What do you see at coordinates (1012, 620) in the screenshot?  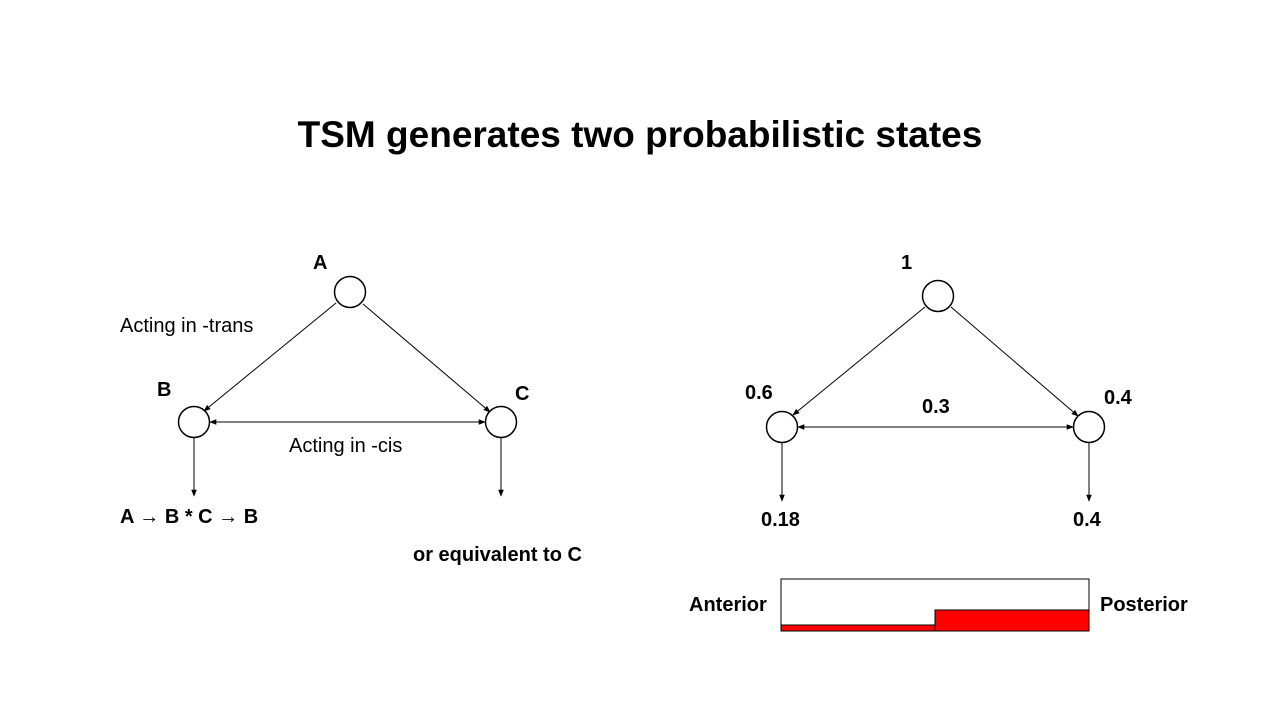 I see `posterior-fill` at bounding box center [1012, 620].